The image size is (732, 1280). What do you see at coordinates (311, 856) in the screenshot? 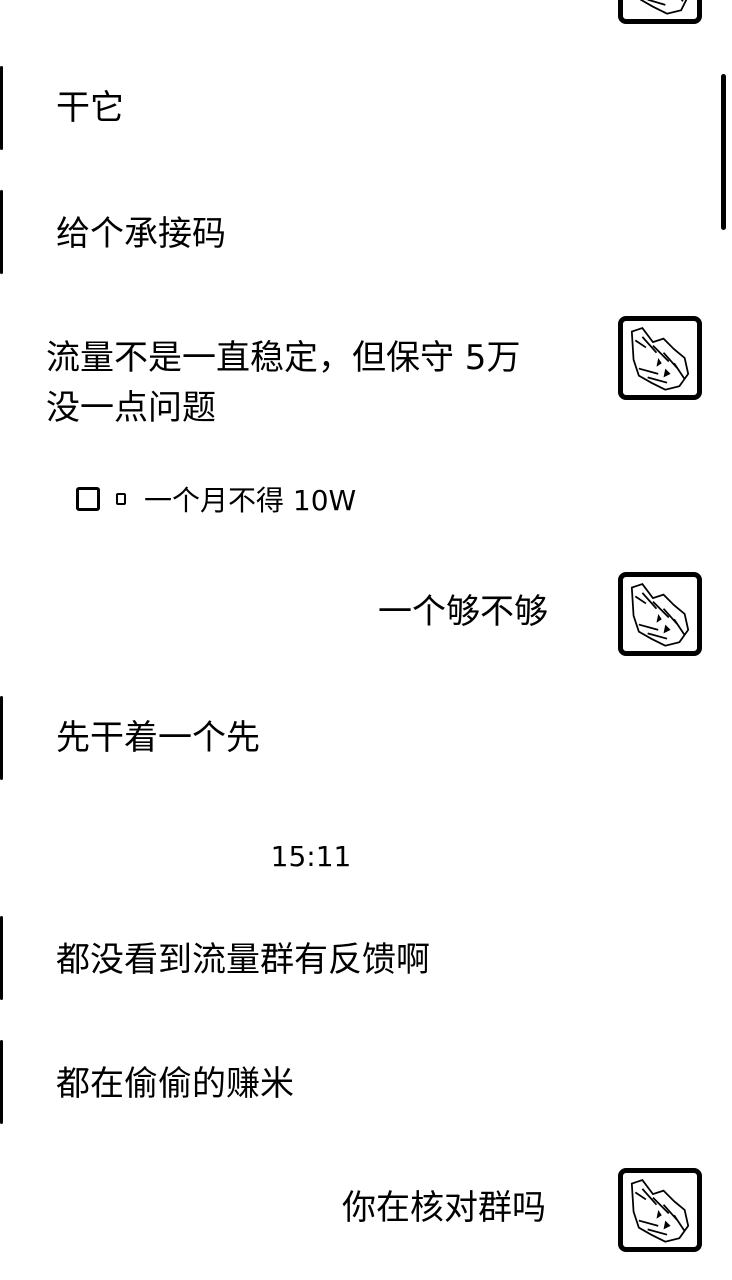
I see `chat-timestamp: 15:11` at bounding box center [311, 856].